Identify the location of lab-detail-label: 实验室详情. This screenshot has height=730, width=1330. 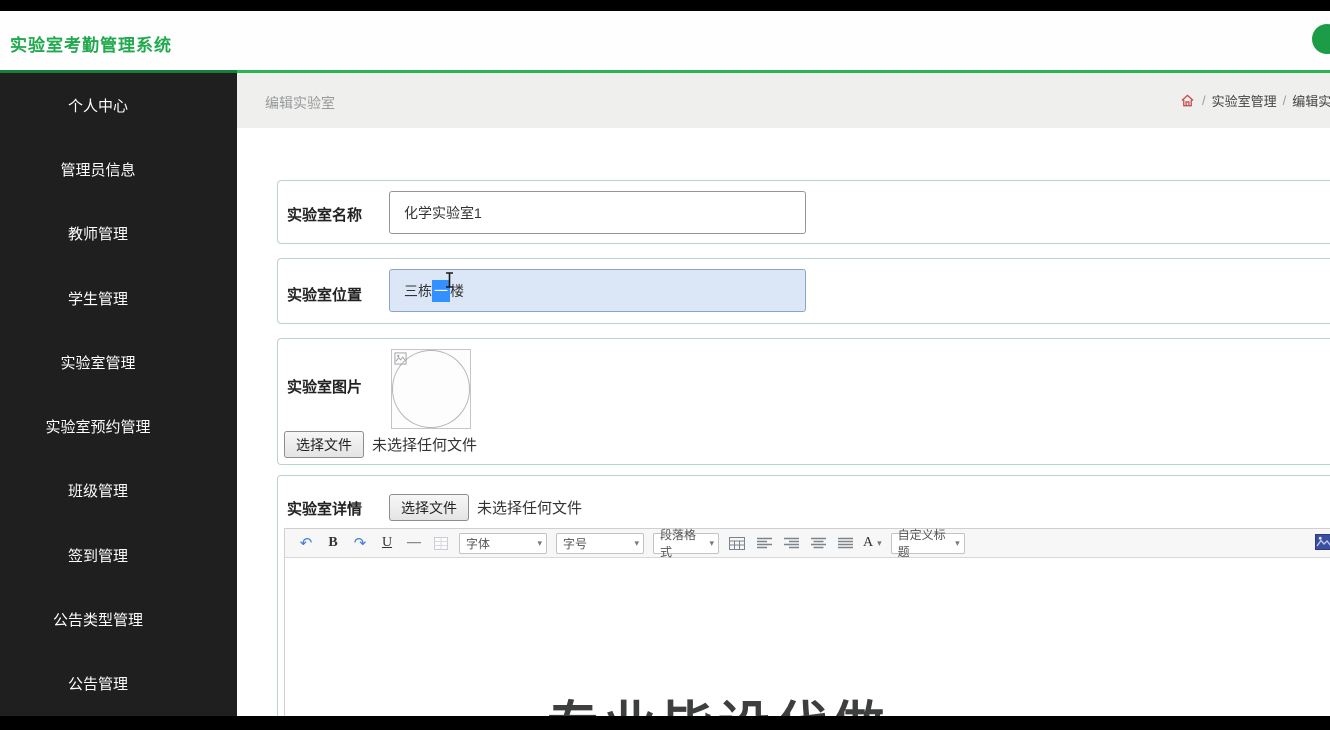
(325, 509).